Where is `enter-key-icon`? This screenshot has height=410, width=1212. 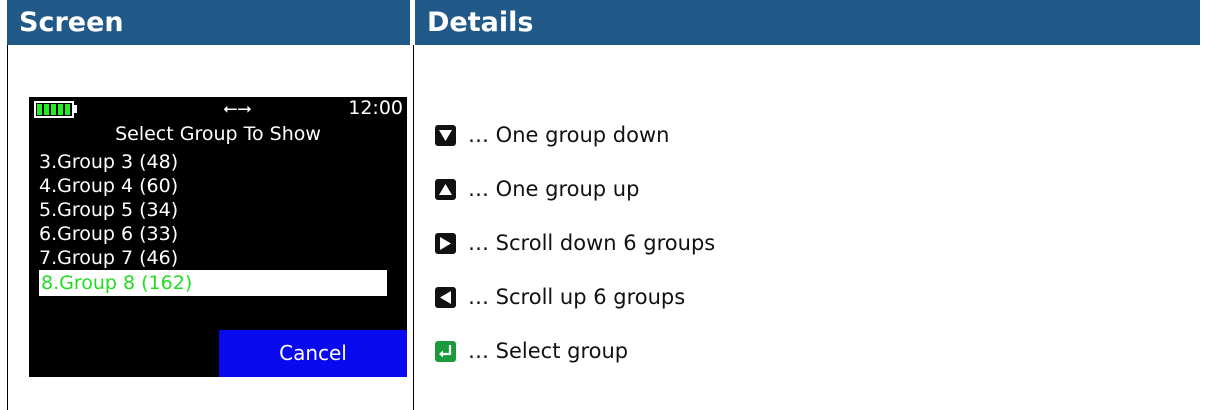
enter-key-icon is located at coordinates (445, 351).